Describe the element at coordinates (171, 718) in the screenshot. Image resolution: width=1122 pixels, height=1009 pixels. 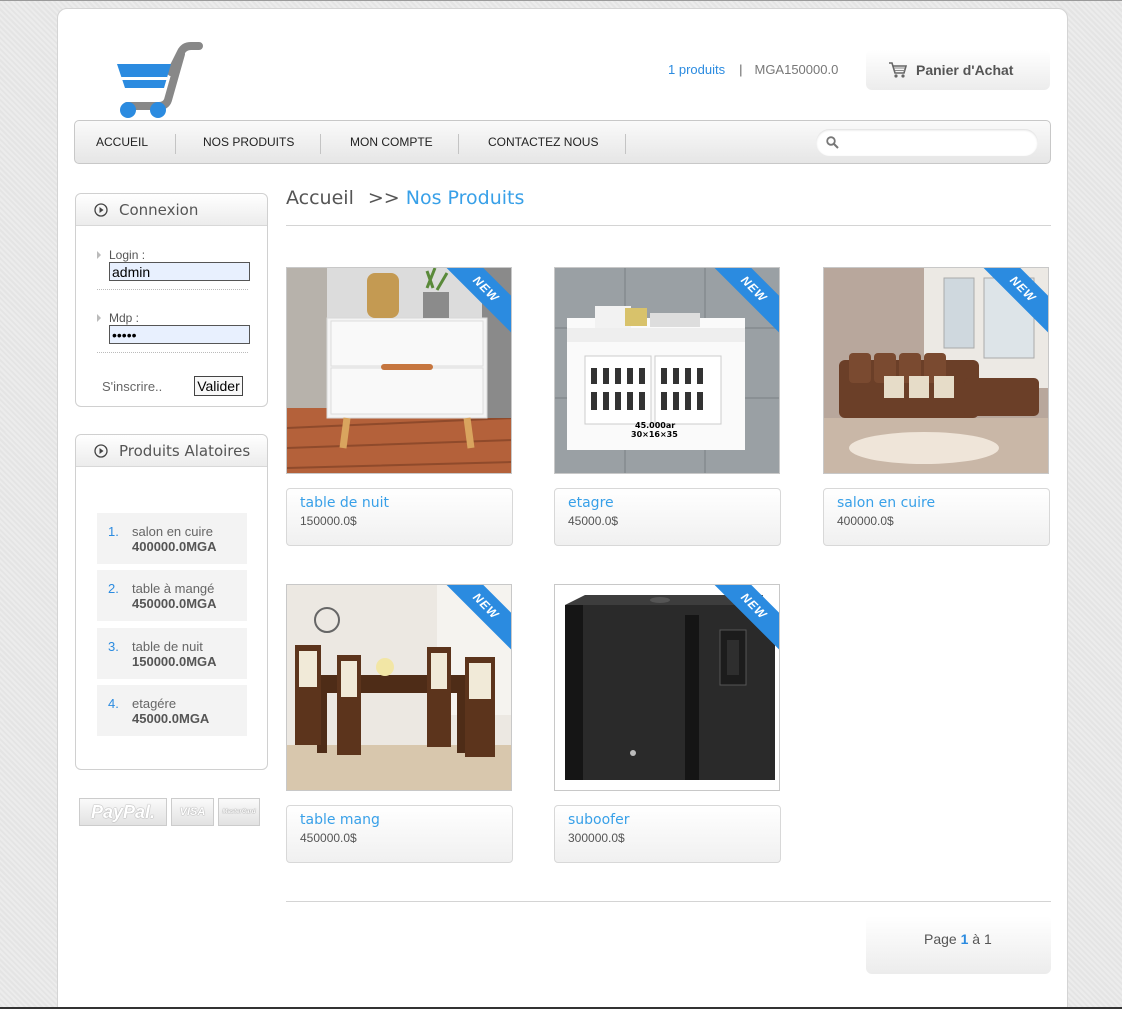
I see `item-price: 45000.0MGA` at that location.